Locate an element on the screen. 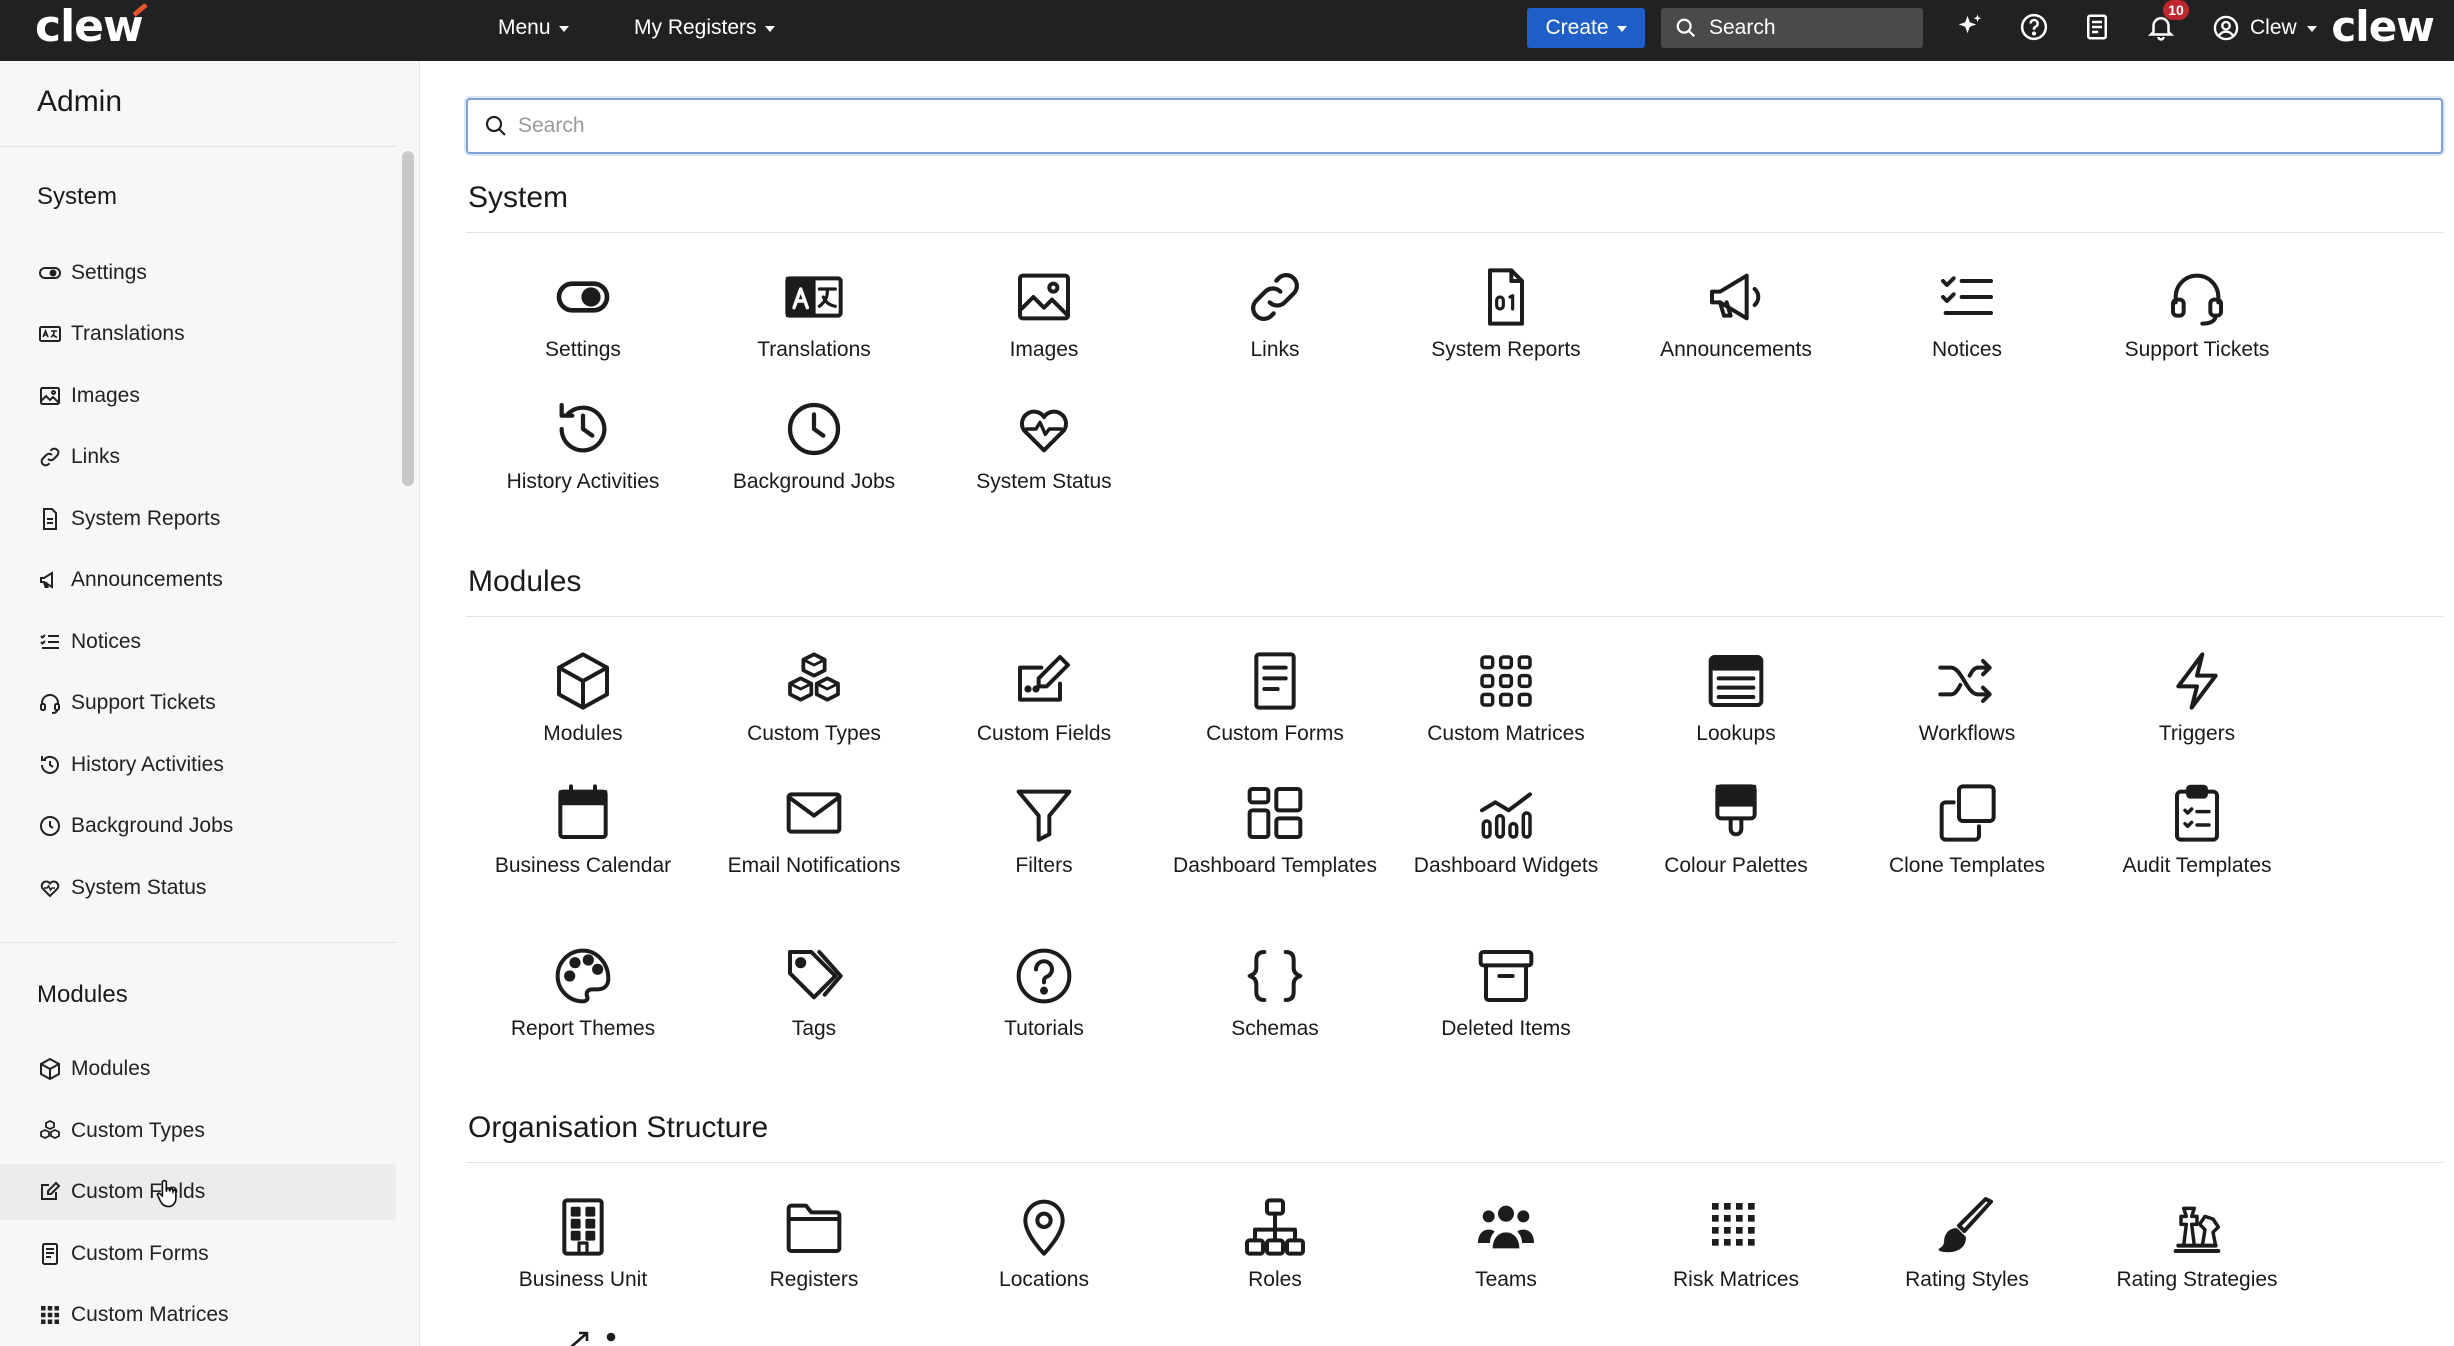  sidebar-item-modules: Modules is located at coordinates (198, 1069).